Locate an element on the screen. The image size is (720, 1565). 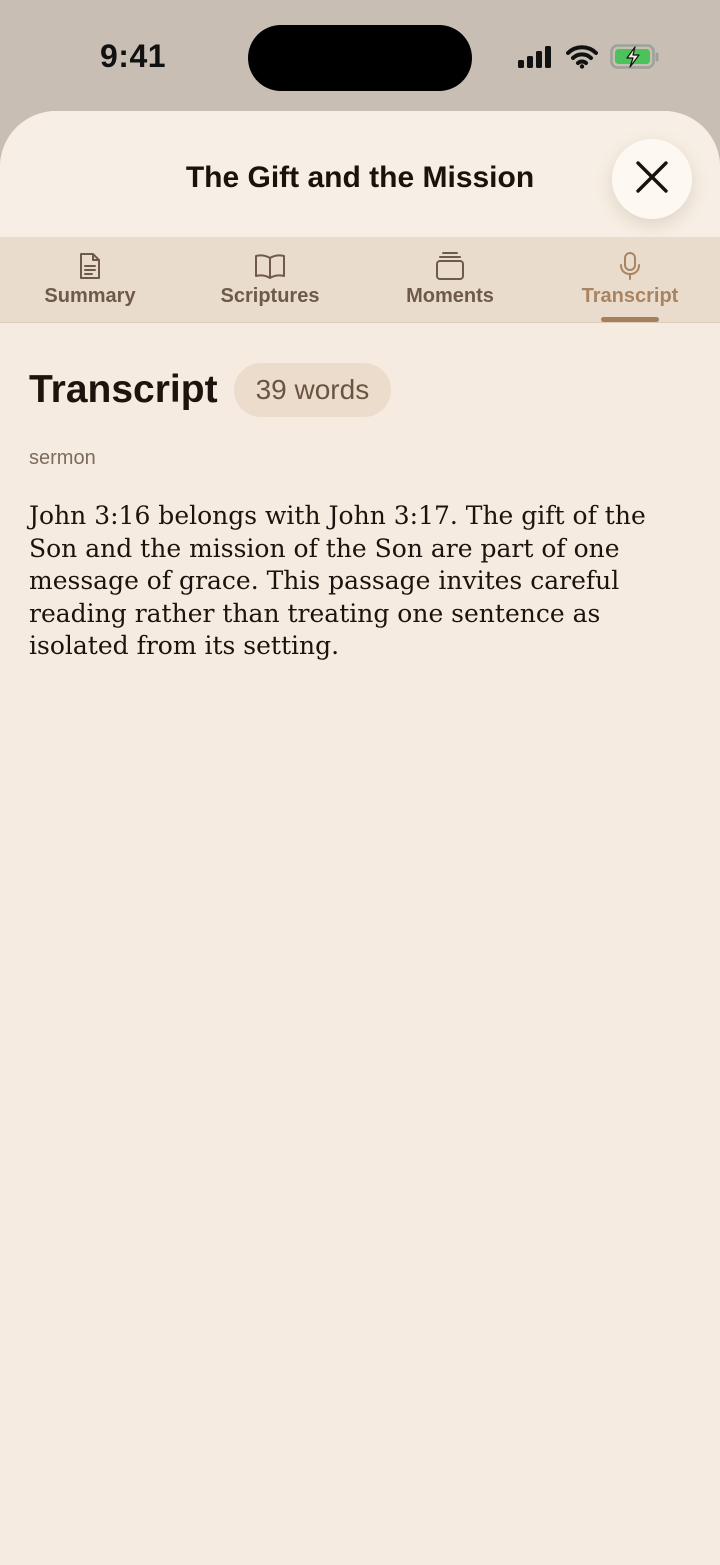
status-bar: 9:41 is located at coordinates (360, 56).